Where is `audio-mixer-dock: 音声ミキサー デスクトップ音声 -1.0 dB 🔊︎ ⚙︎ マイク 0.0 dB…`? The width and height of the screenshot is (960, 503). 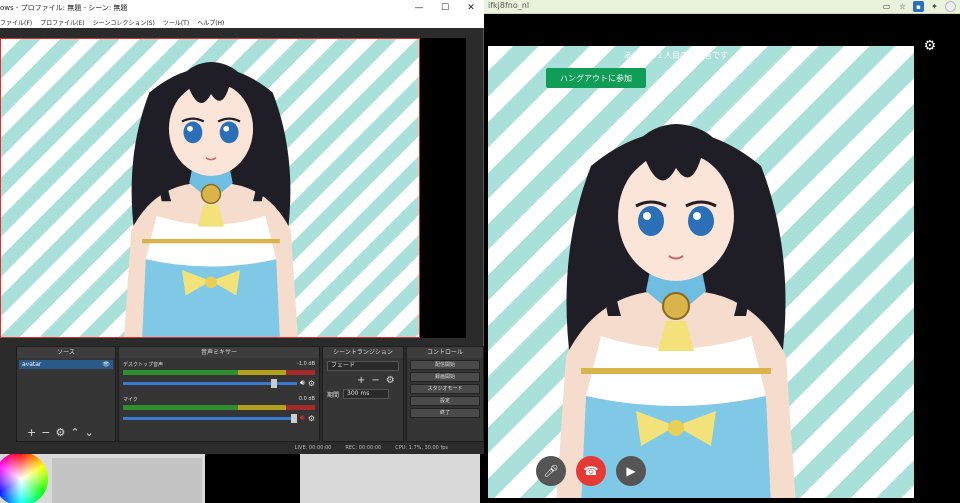 audio-mixer-dock: 音声ミキサー デスクトップ音声 -1.0 dB 🔊︎ ⚙︎ マイク 0.0 dB… is located at coordinates (219, 394).